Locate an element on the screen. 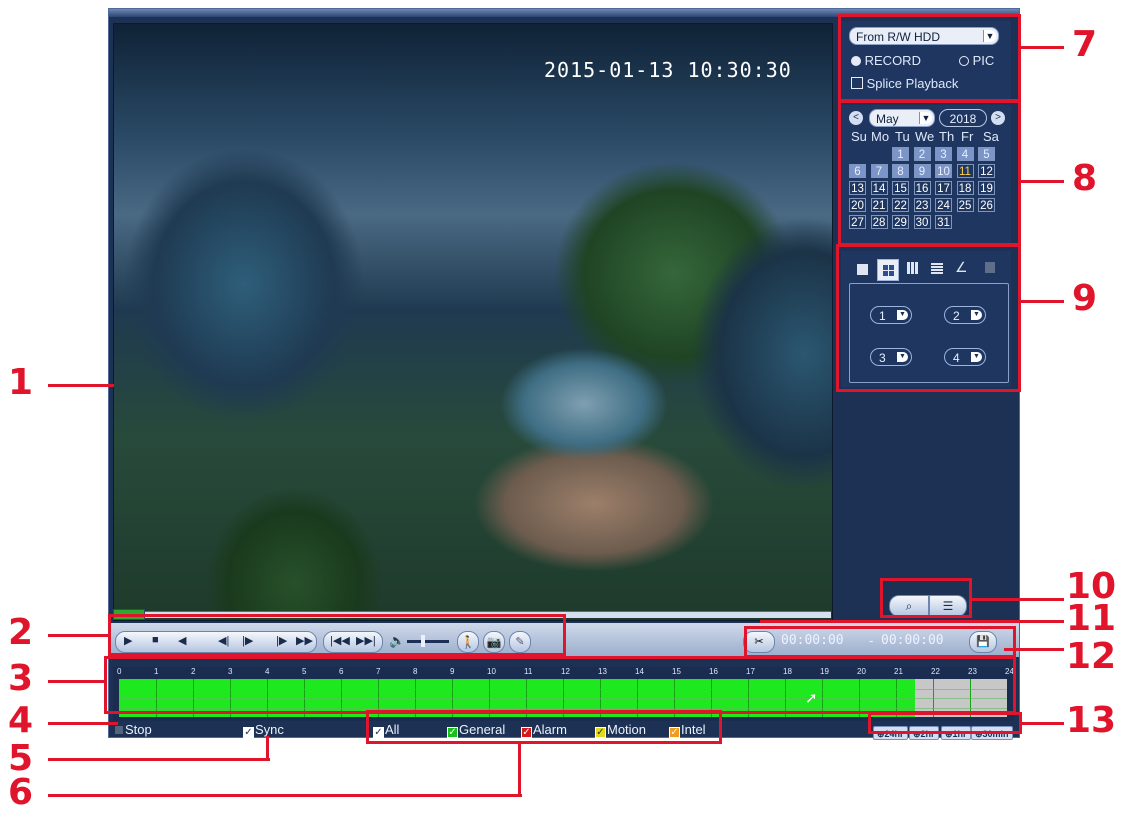 The width and height of the screenshot is (1128, 816). video-timestamp: 2015-01-13 10:30:30 is located at coordinates (668, 70).